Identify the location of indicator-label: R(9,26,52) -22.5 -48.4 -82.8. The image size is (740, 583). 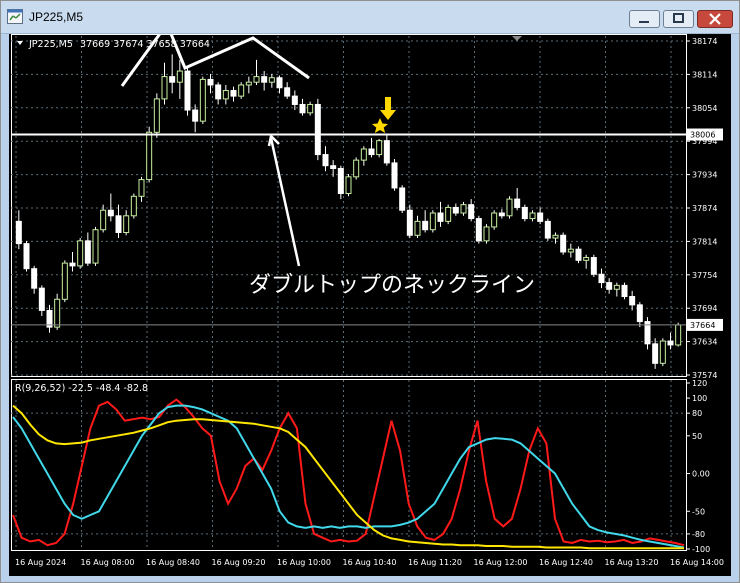
(81, 388).